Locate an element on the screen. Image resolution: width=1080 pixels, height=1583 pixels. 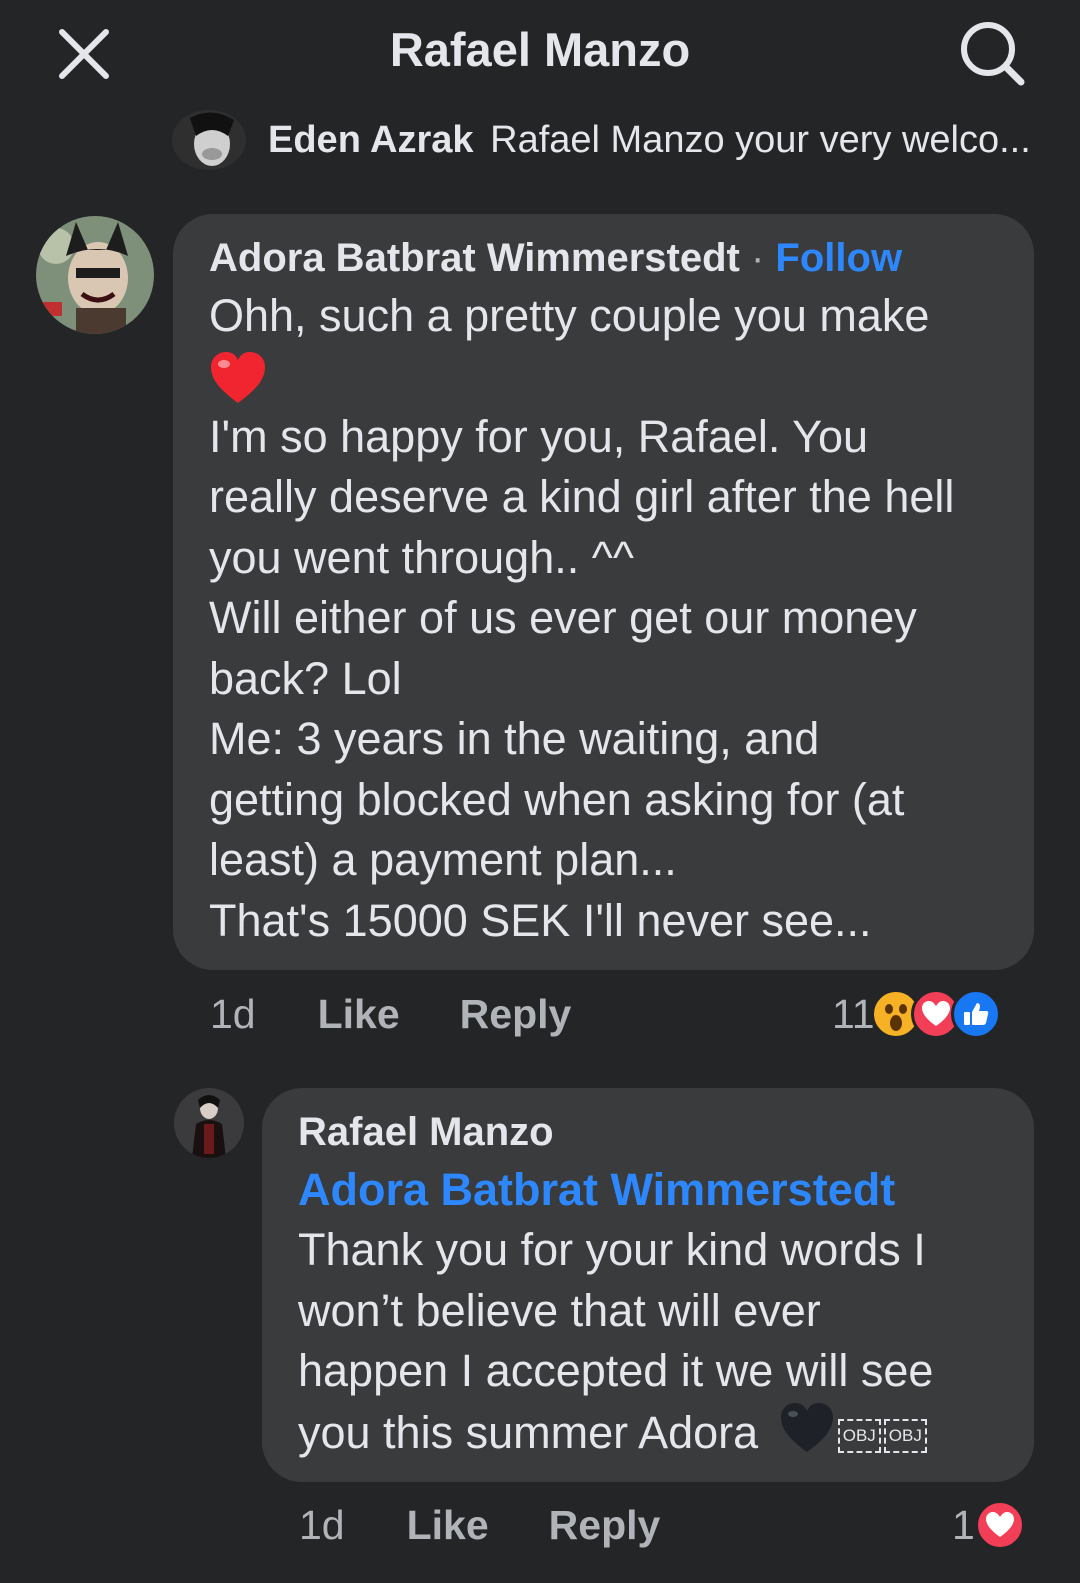
comment-line: you this summer Adora OBJ OBJ is located at coordinates (658, 1433).